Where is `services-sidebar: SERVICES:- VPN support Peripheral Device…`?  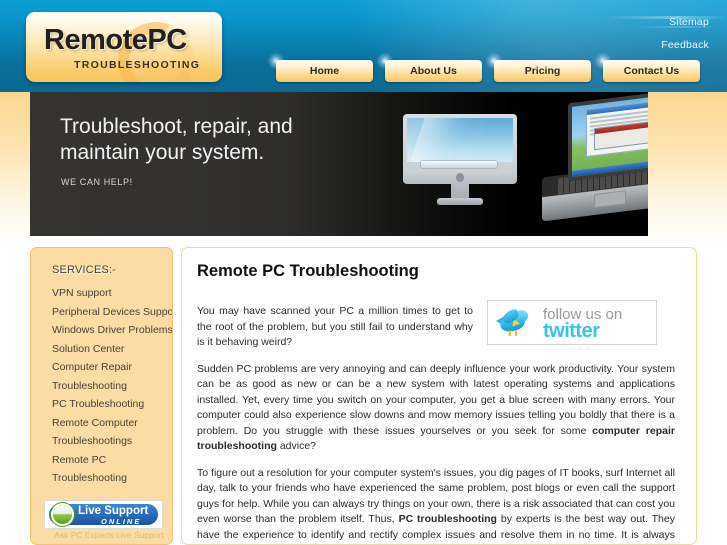
services-sidebar: SERVICES:- VPN support Peripheral Device… is located at coordinates (101, 396).